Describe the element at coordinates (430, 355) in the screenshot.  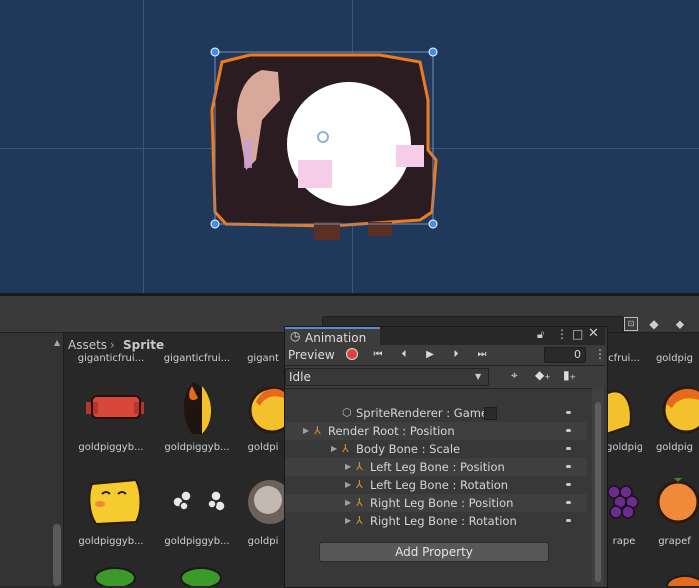
I see `play-icon: ▶` at that location.